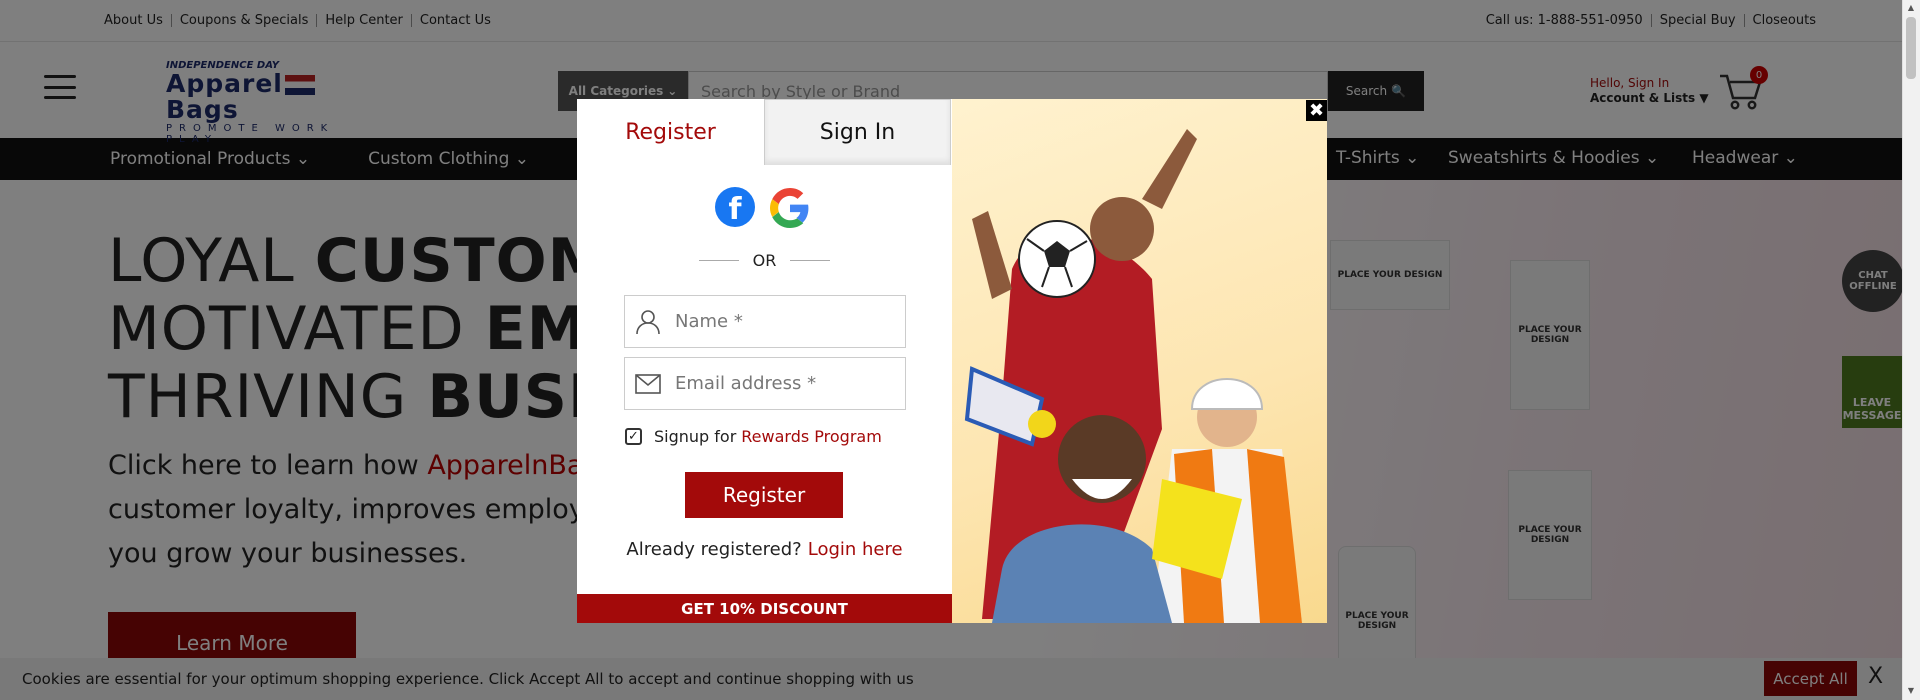 This screenshot has height=700, width=1920. What do you see at coordinates (1133, 376) in the screenshot?
I see `promo-people-illustration` at bounding box center [1133, 376].